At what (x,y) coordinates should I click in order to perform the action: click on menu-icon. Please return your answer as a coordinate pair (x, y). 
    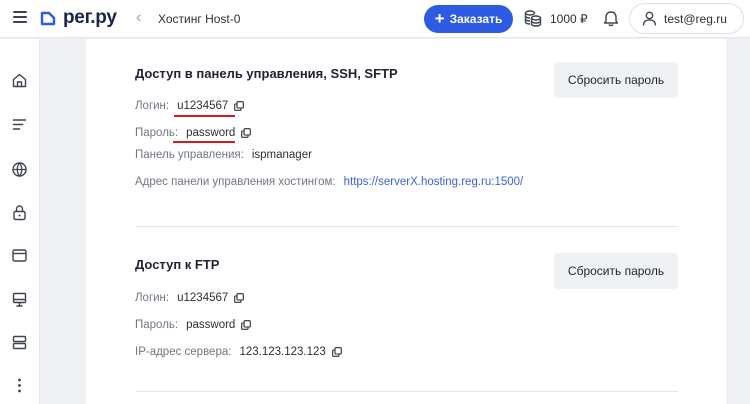
    Looking at the image, I should click on (20, 17).